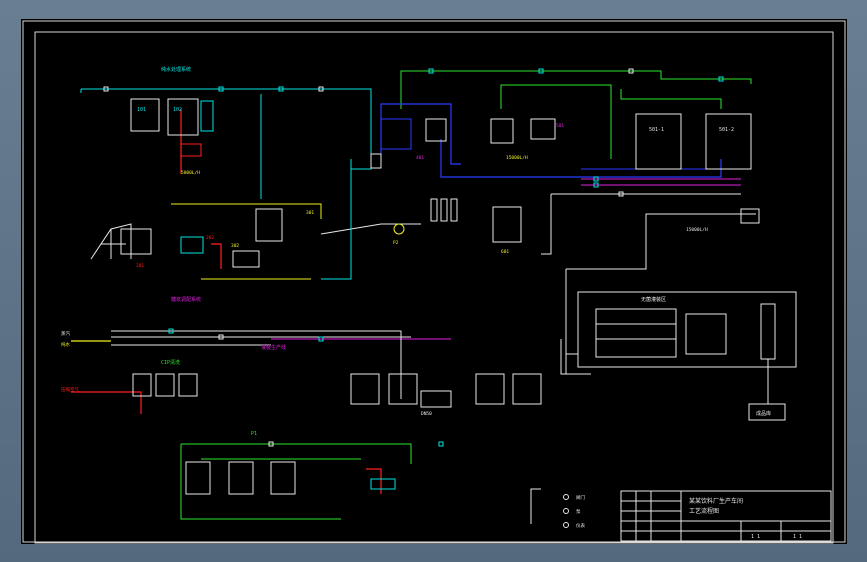 This screenshot has height=562, width=867. Describe the element at coordinates (706, 334) in the screenshot. I see `capper` at that location.